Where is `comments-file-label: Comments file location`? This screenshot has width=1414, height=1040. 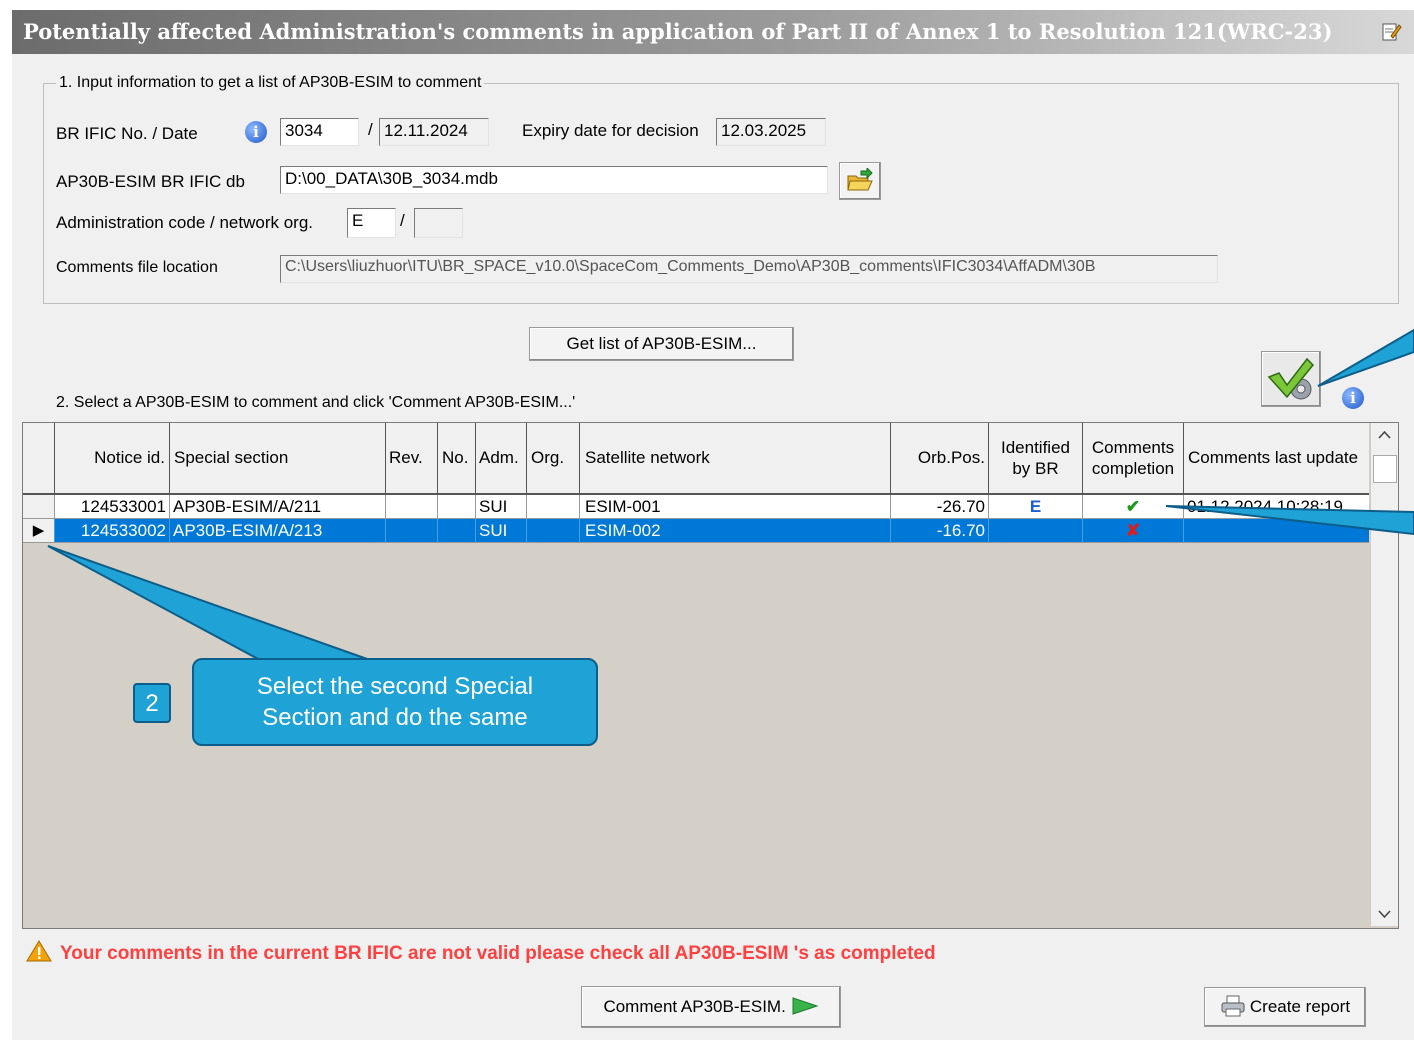 comments-file-label: Comments file location is located at coordinates (137, 267).